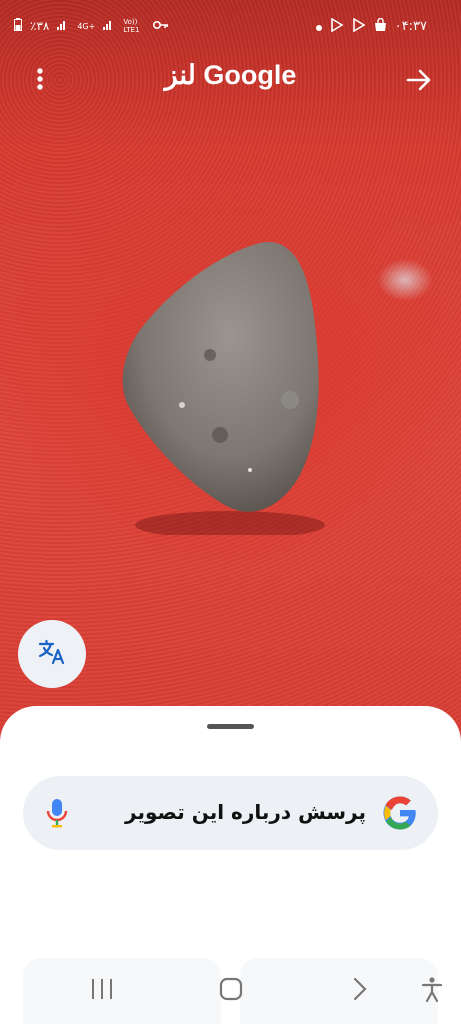  I want to click on search-bar: پرسش درباره این تصویر, so click(230, 813).